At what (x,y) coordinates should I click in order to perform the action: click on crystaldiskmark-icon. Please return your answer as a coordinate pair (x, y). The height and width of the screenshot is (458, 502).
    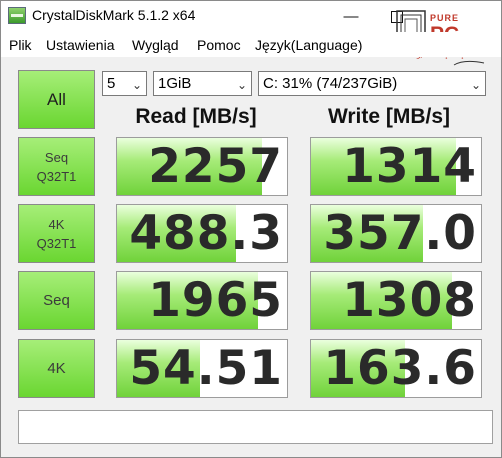
    Looking at the image, I should click on (17, 15).